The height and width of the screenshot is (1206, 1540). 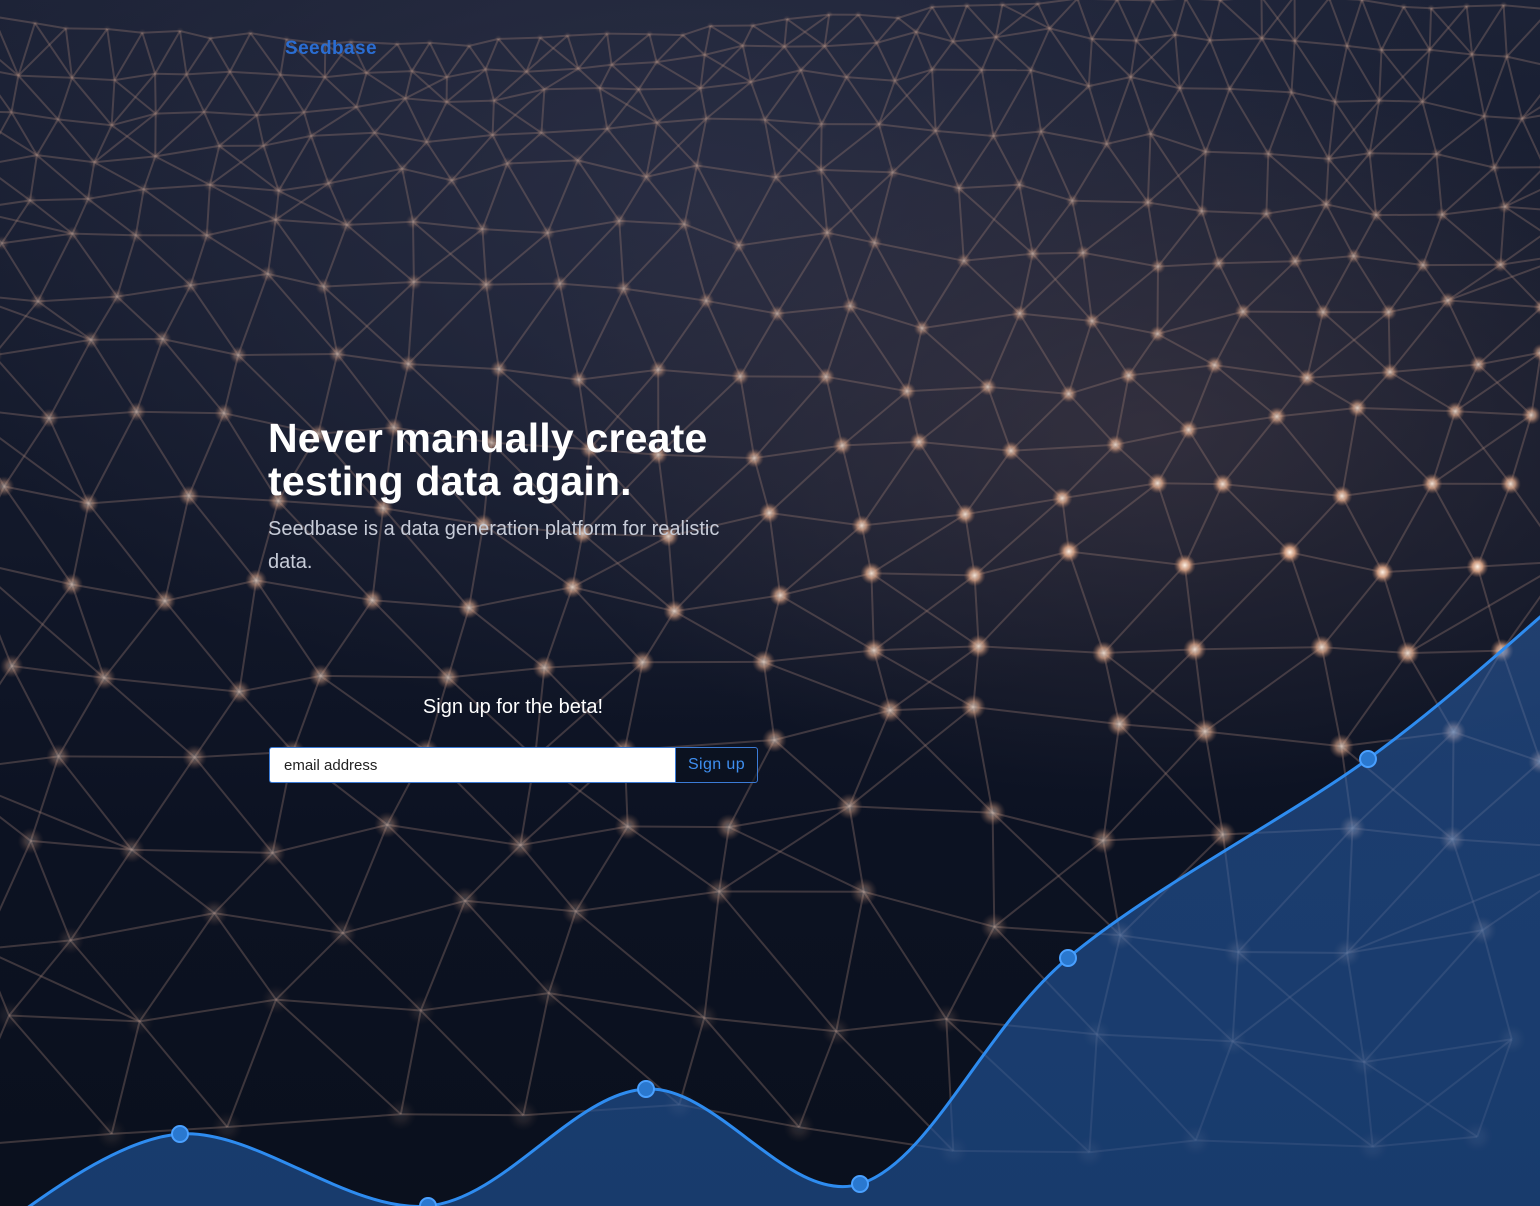 What do you see at coordinates (331, 49) in the screenshot?
I see `brand-logo: Seedbase` at bounding box center [331, 49].